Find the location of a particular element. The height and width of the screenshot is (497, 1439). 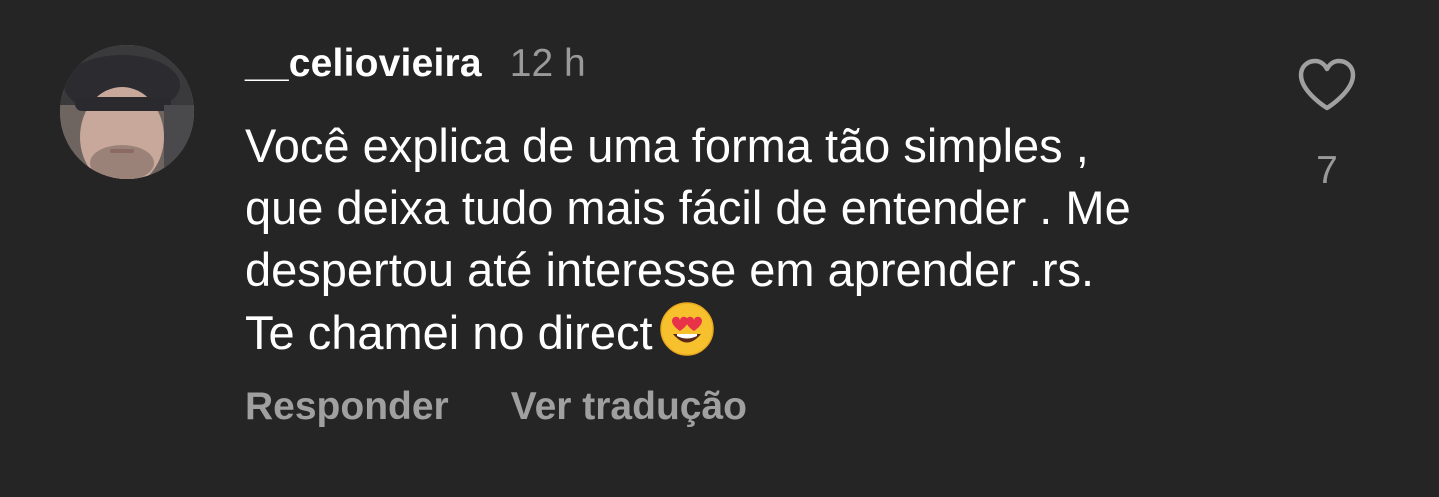

like-area: 7 is located at coordinates (1327, 125).